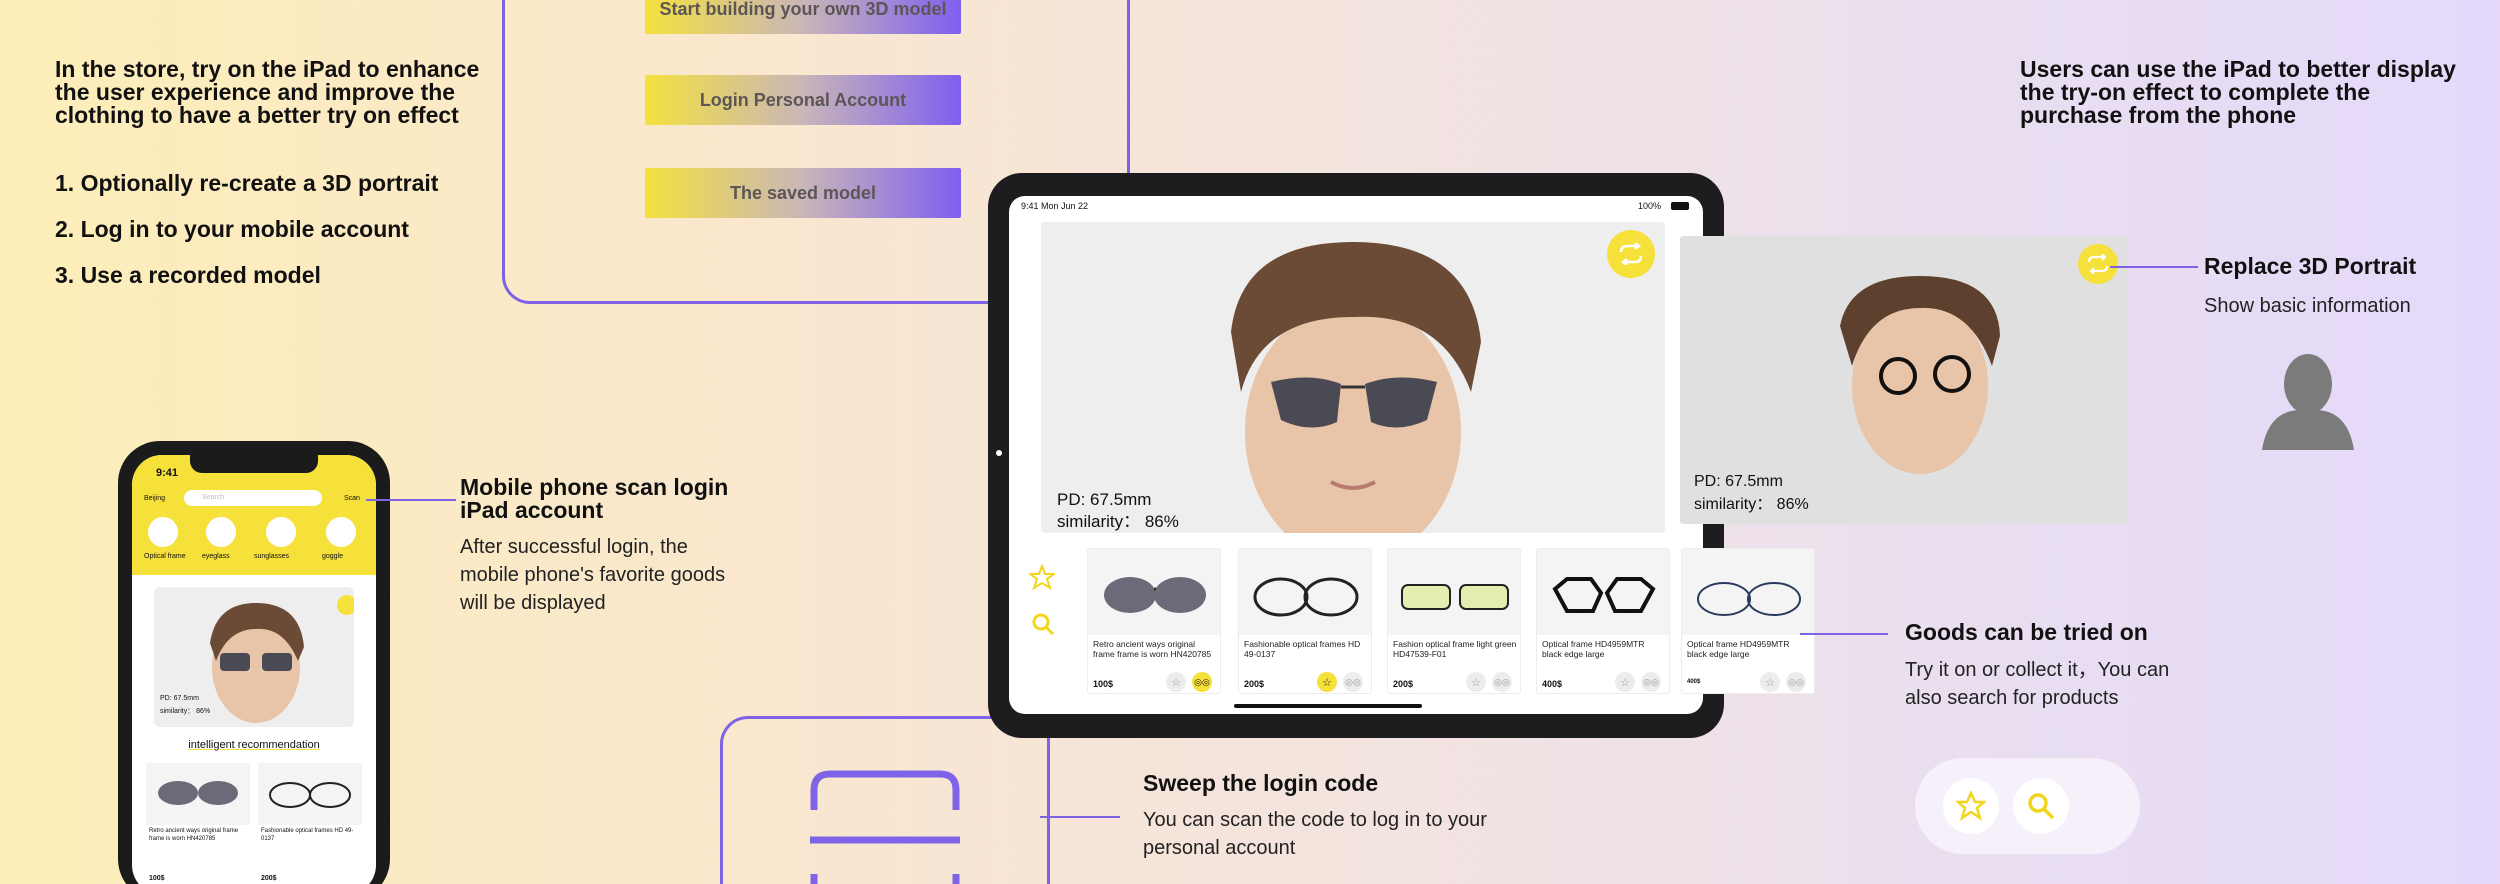 The image size is (2500, 884). I want to click on product-price: 200$, so click(1403, 684).